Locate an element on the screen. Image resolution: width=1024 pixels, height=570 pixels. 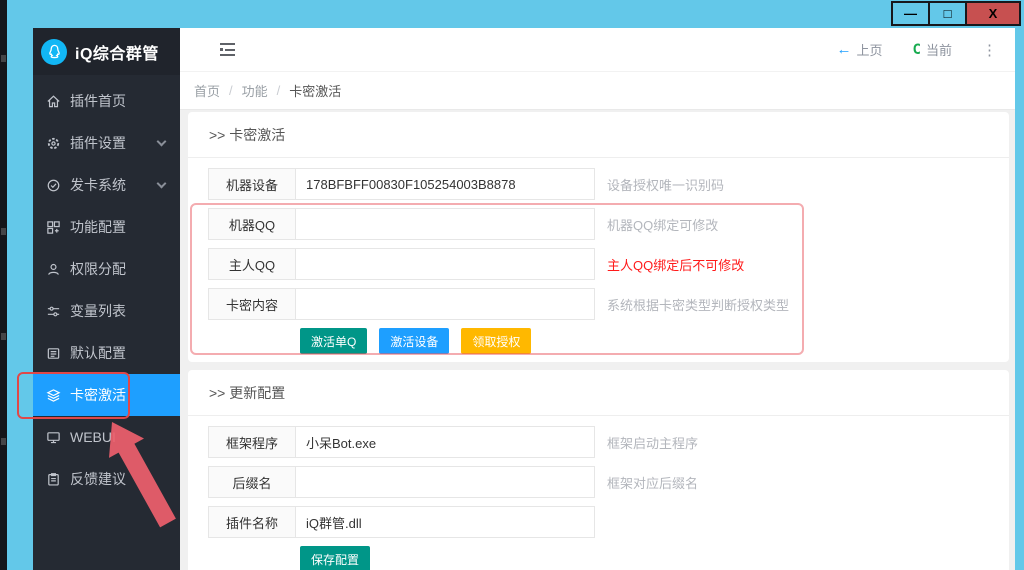
breadcrumb: 首页 / 功能 / 卡密激活 is located at coordinates (597, 91).